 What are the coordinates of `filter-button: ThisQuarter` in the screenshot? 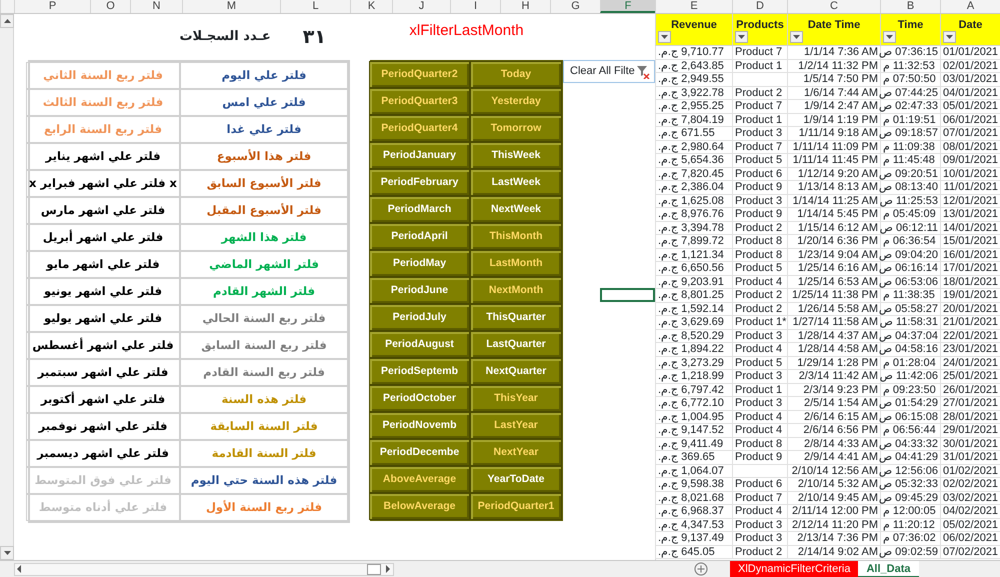 It's located at (516, 317).